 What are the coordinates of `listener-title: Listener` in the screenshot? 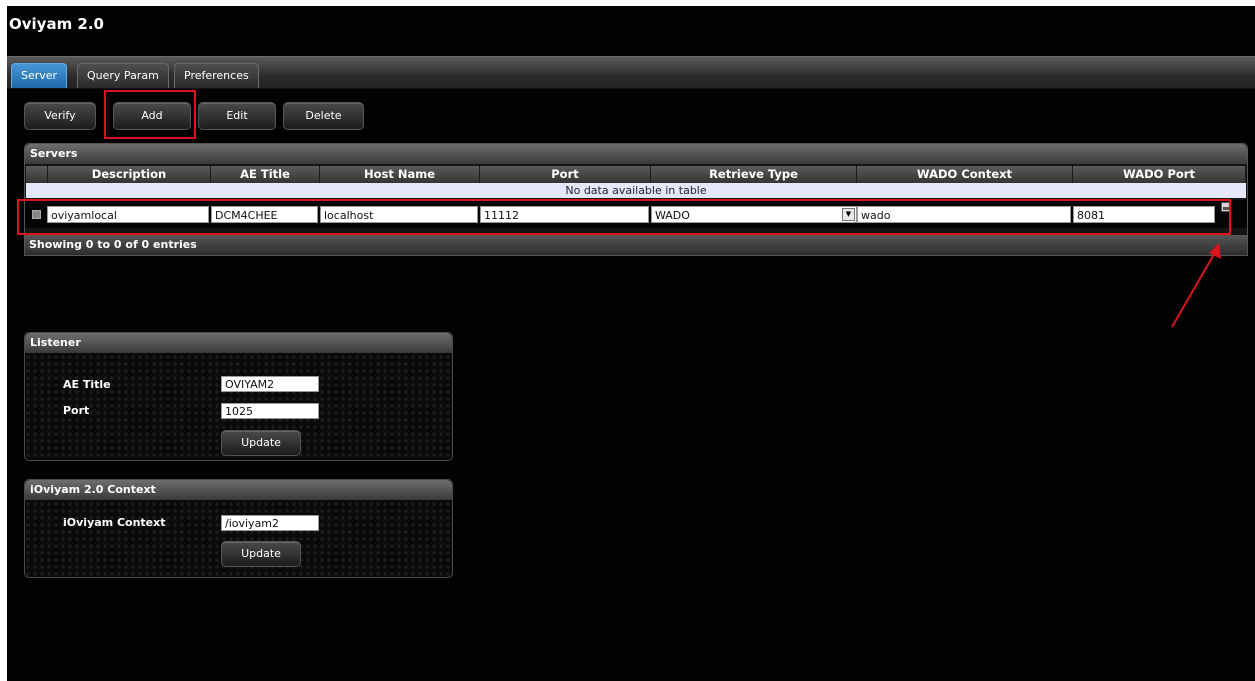 It's located at (238, 343).